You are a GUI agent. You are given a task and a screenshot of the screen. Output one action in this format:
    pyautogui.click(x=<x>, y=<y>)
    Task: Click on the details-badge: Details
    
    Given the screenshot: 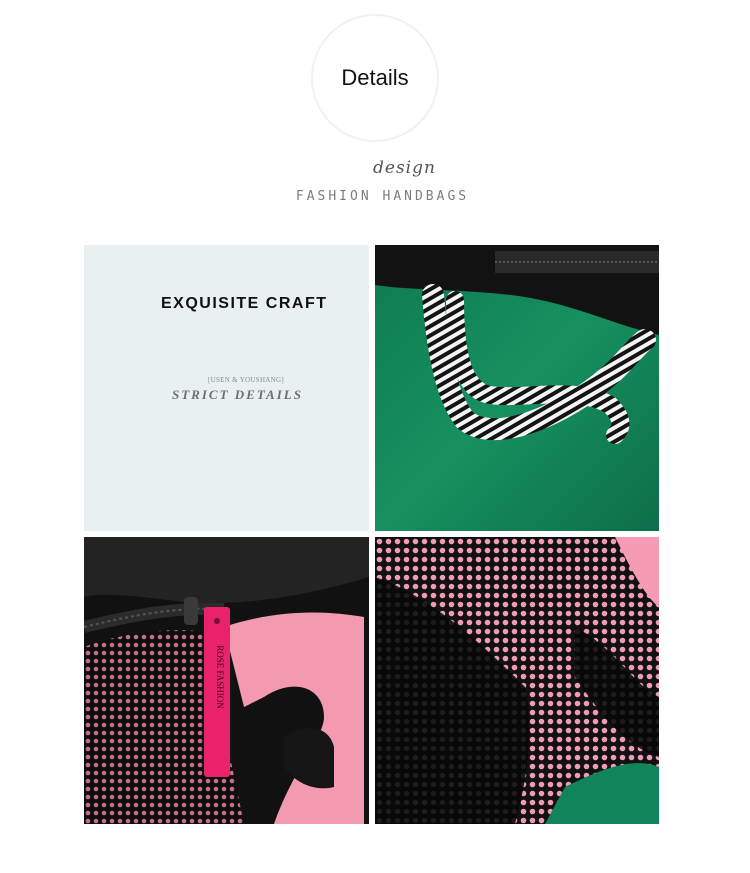 What is the action you would take?
    pyautogui.click(x=375, y=78)
    